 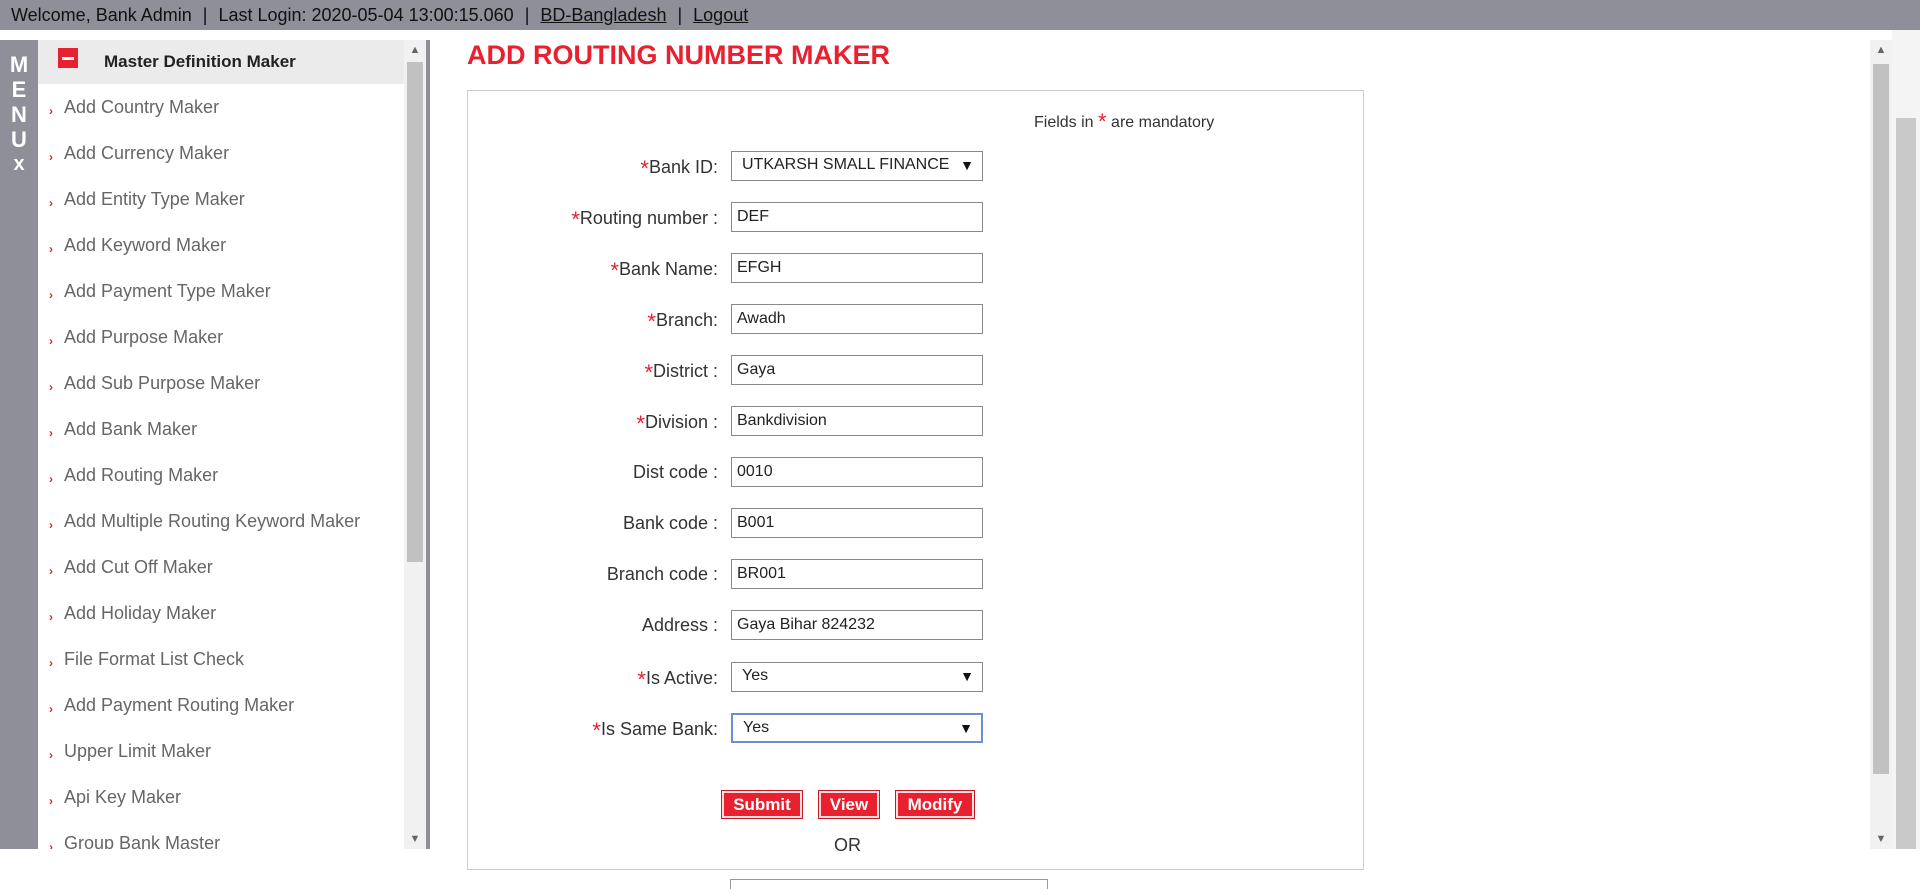 What do you see at coordinates (123, 796) in the screenshot?
I see `sidebar-item-label: Api Key Maker` at bounding box center [123, 796].